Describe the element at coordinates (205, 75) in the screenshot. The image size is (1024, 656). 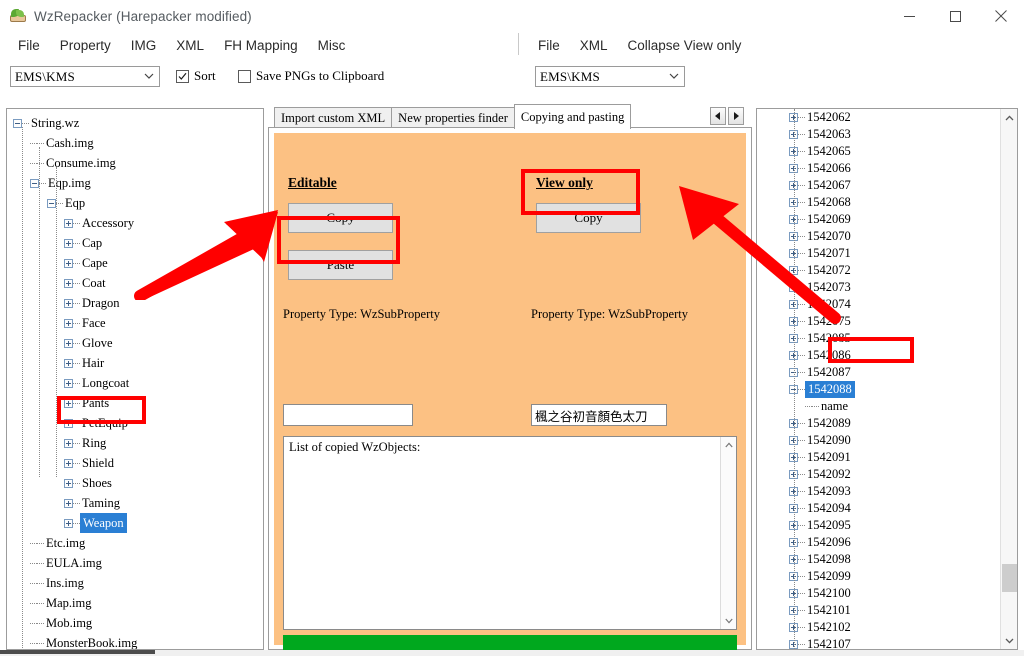
I see `sort-checkbox-label: Sort` at that location.